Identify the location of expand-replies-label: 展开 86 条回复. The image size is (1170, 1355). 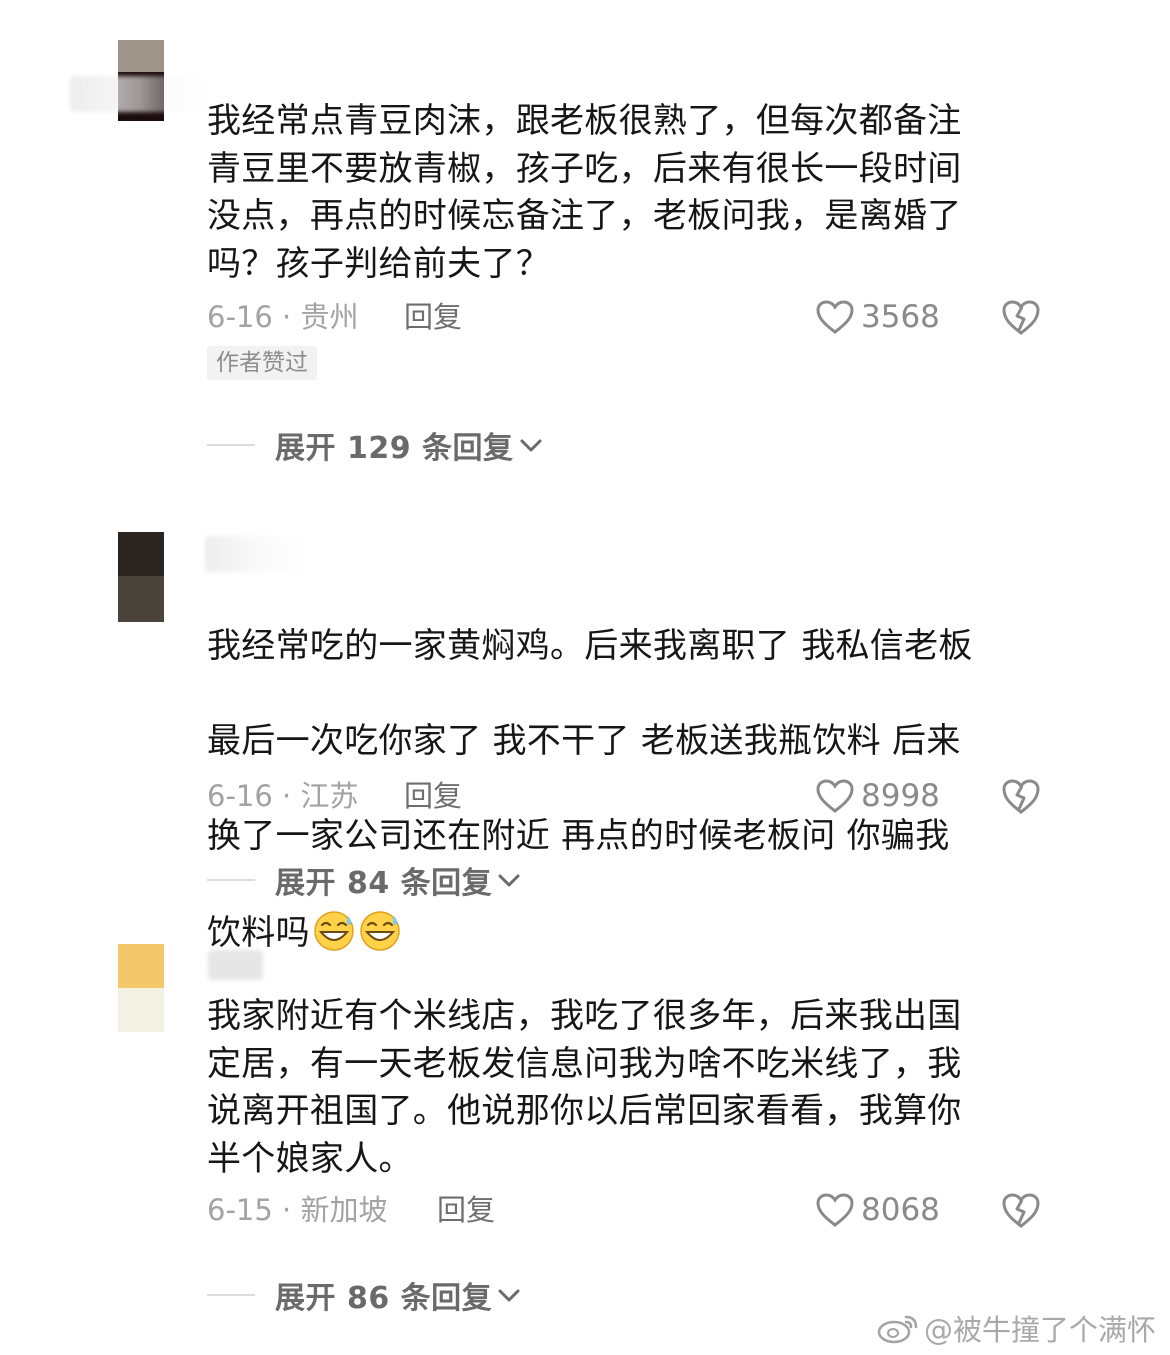
(384, 1298).